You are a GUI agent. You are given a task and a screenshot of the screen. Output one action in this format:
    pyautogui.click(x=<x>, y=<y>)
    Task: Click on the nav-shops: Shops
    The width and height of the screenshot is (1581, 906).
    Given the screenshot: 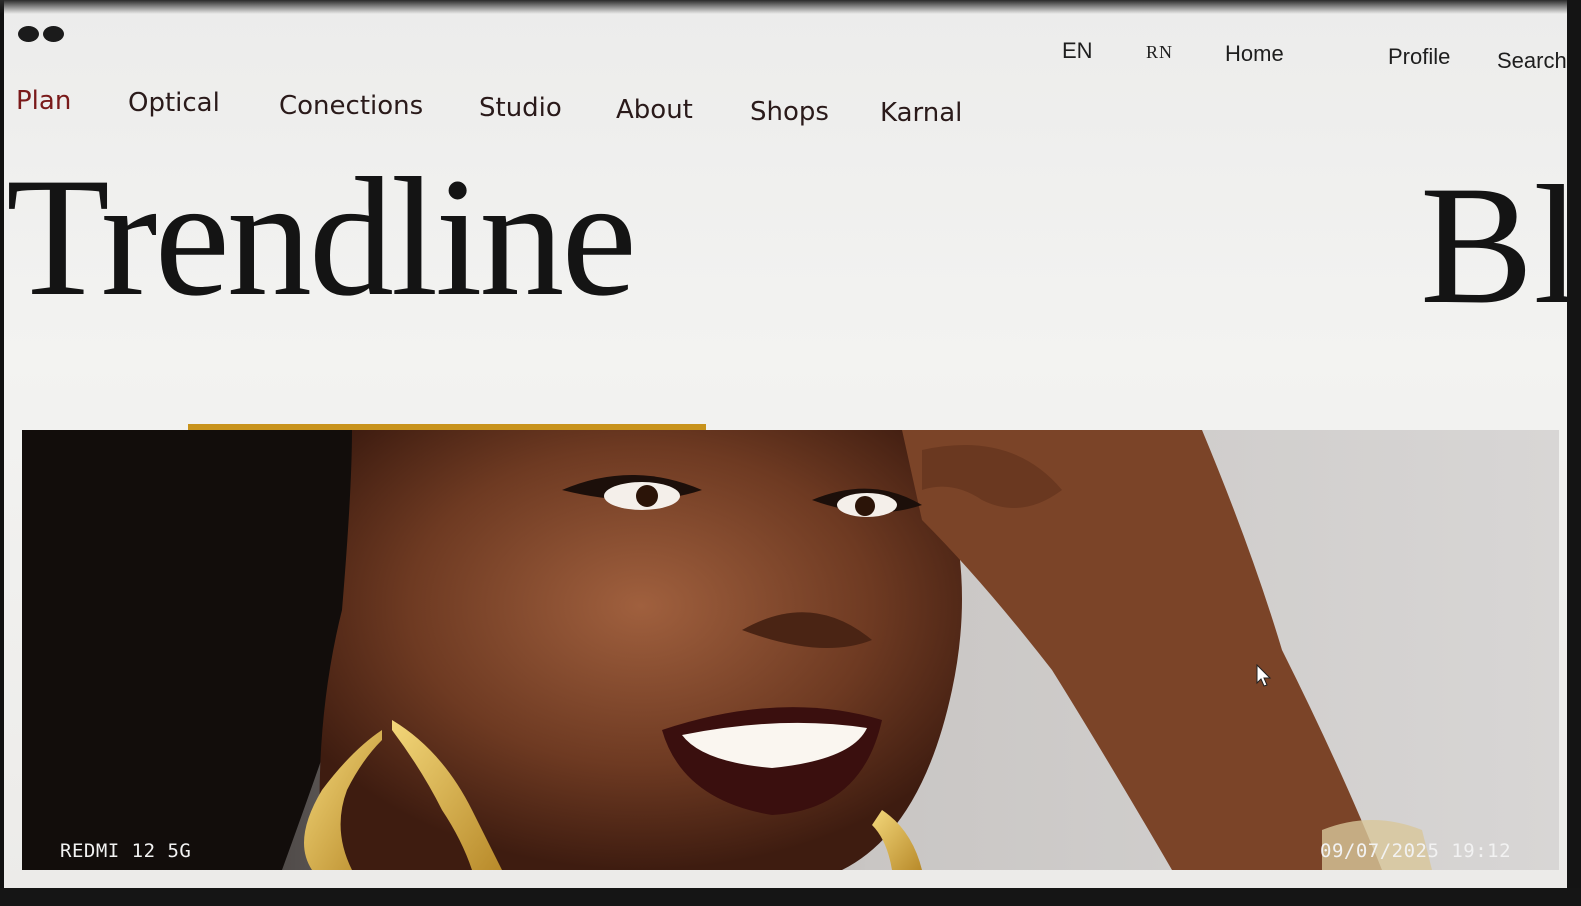 What is the action you would take?
    pyautogui.click(x=789, y=112)
    